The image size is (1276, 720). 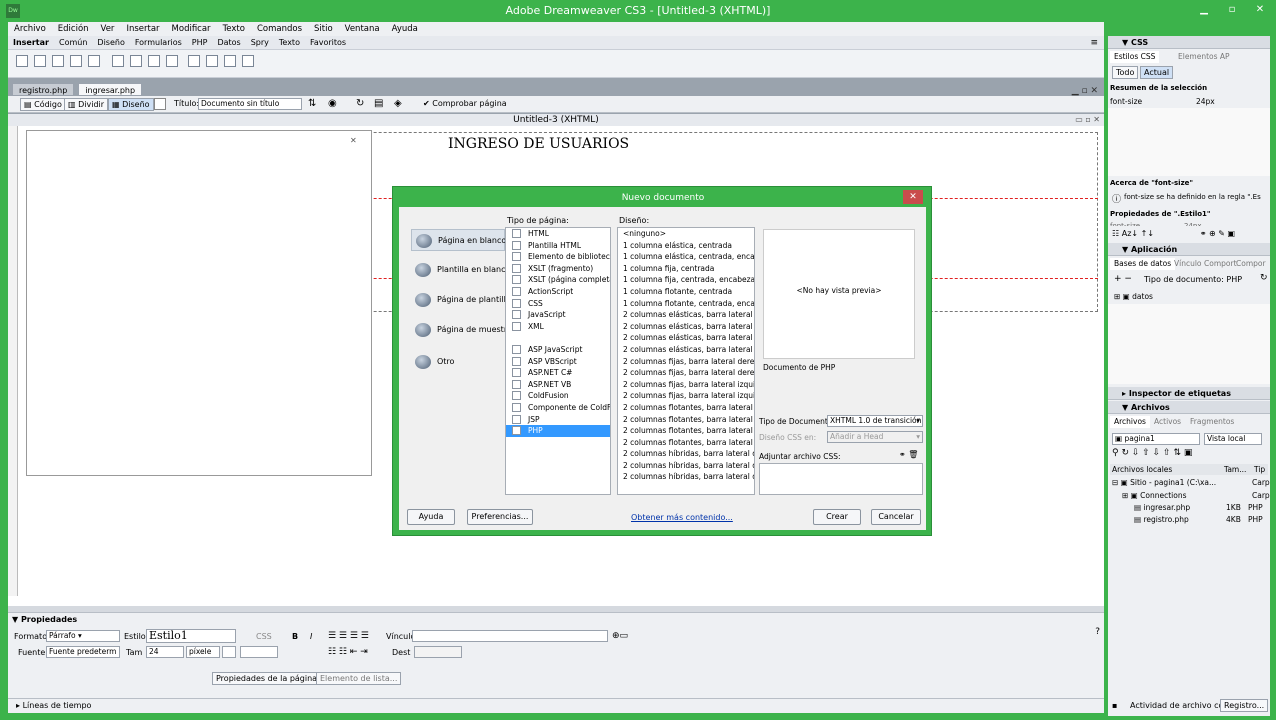 I want to click on page-type-item: ASP VBScript, so click(x=558, y=362).